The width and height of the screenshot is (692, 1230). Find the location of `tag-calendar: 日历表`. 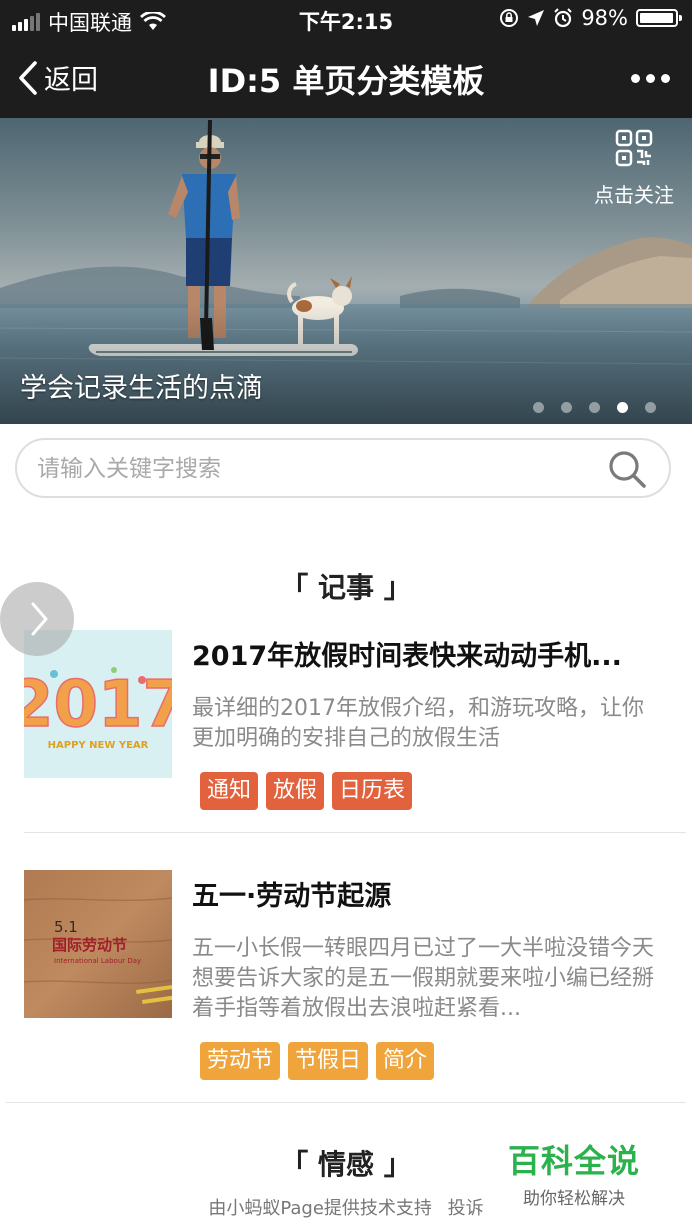

tag-calendar: 日历表 is located at coordinates (372, 791).